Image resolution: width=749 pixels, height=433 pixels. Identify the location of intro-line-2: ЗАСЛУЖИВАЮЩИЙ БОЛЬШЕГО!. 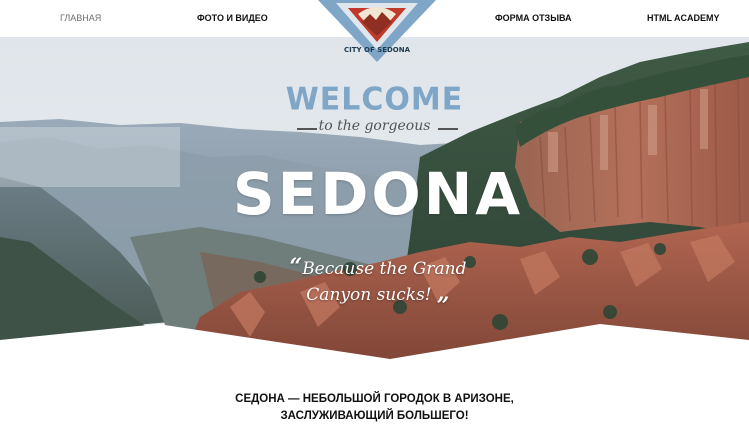
(374, 416).